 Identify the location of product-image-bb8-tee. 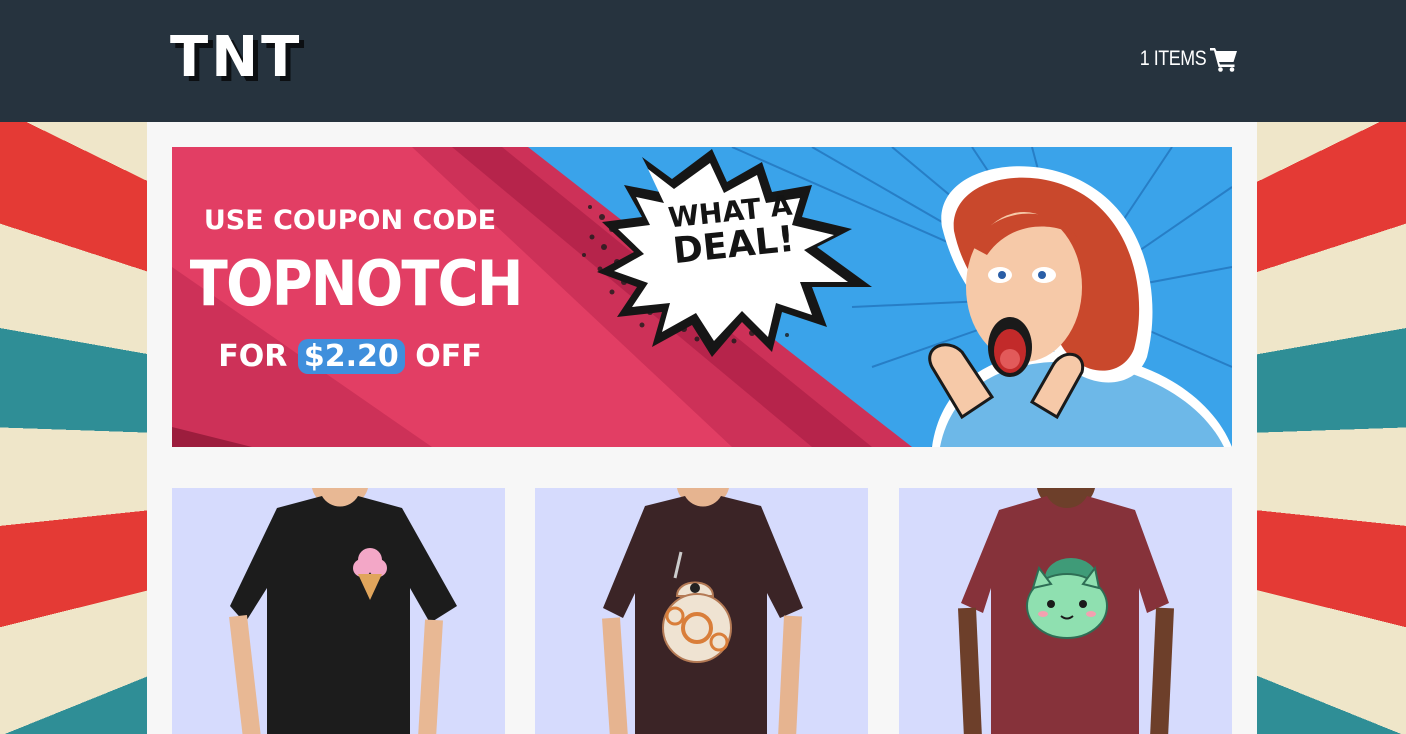
(702, 611).